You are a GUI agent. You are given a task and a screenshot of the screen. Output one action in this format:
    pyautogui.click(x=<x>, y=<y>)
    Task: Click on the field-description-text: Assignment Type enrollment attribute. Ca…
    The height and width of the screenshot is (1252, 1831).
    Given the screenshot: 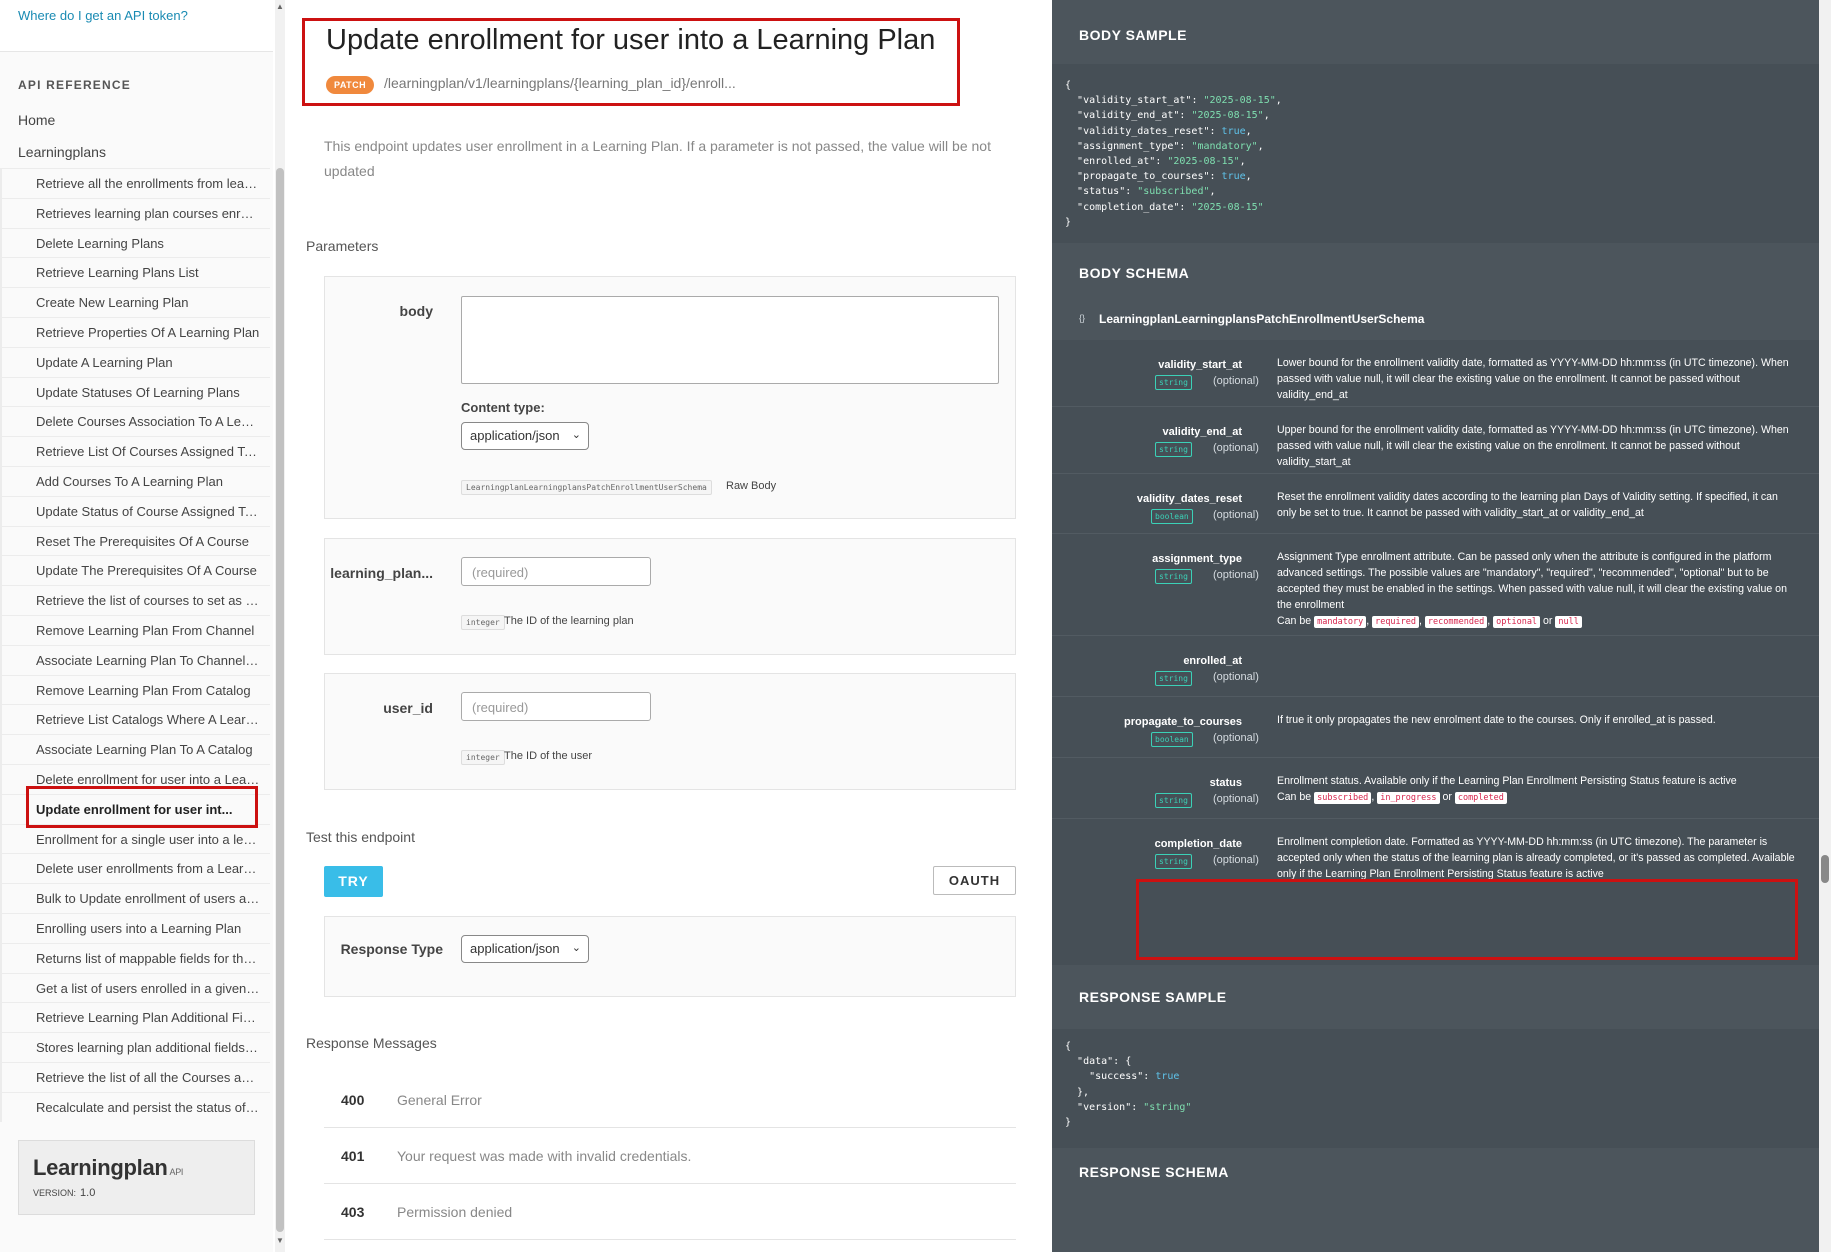 What is the action you would take?
    pyautogui.click(x=1532, y=581)
    